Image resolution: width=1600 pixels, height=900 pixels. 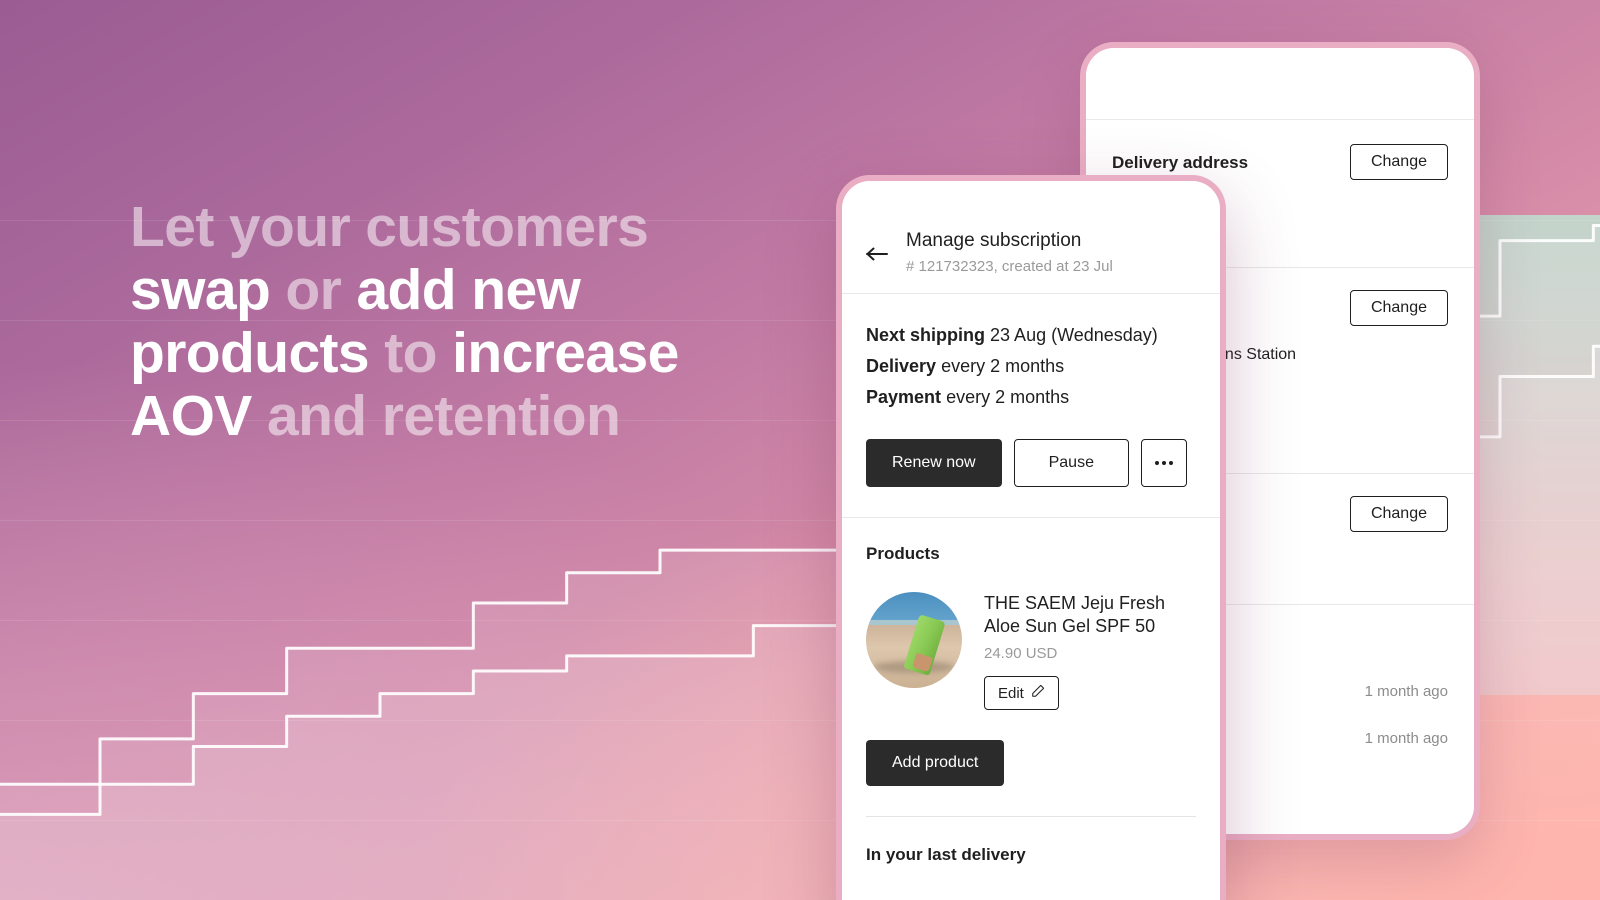 I want to click on last-delivery-title: In your last delivery, so click(x=946, y=855).